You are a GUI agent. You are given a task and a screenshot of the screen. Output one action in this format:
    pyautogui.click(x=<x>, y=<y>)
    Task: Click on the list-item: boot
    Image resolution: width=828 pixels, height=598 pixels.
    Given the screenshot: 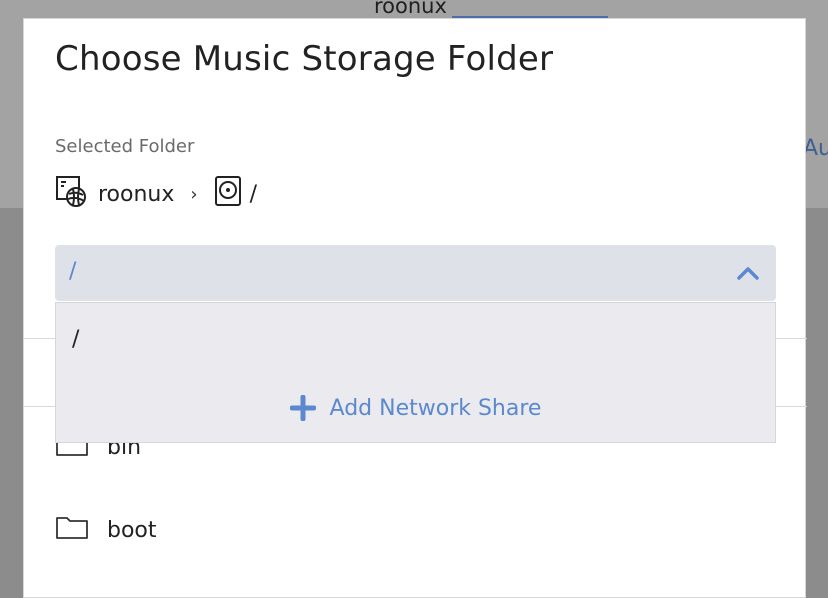 What is the action you would take?
    pyautogui.click(x=106, y=530)
    